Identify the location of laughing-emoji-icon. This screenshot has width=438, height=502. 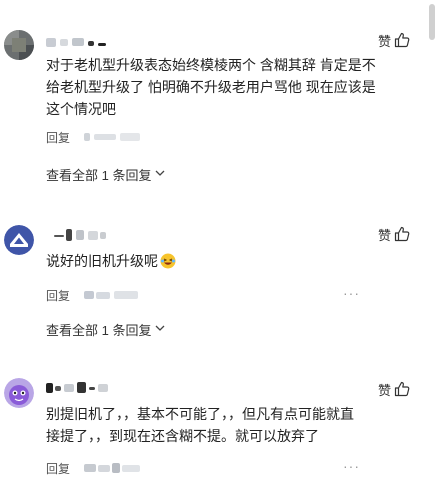
(168, 261).